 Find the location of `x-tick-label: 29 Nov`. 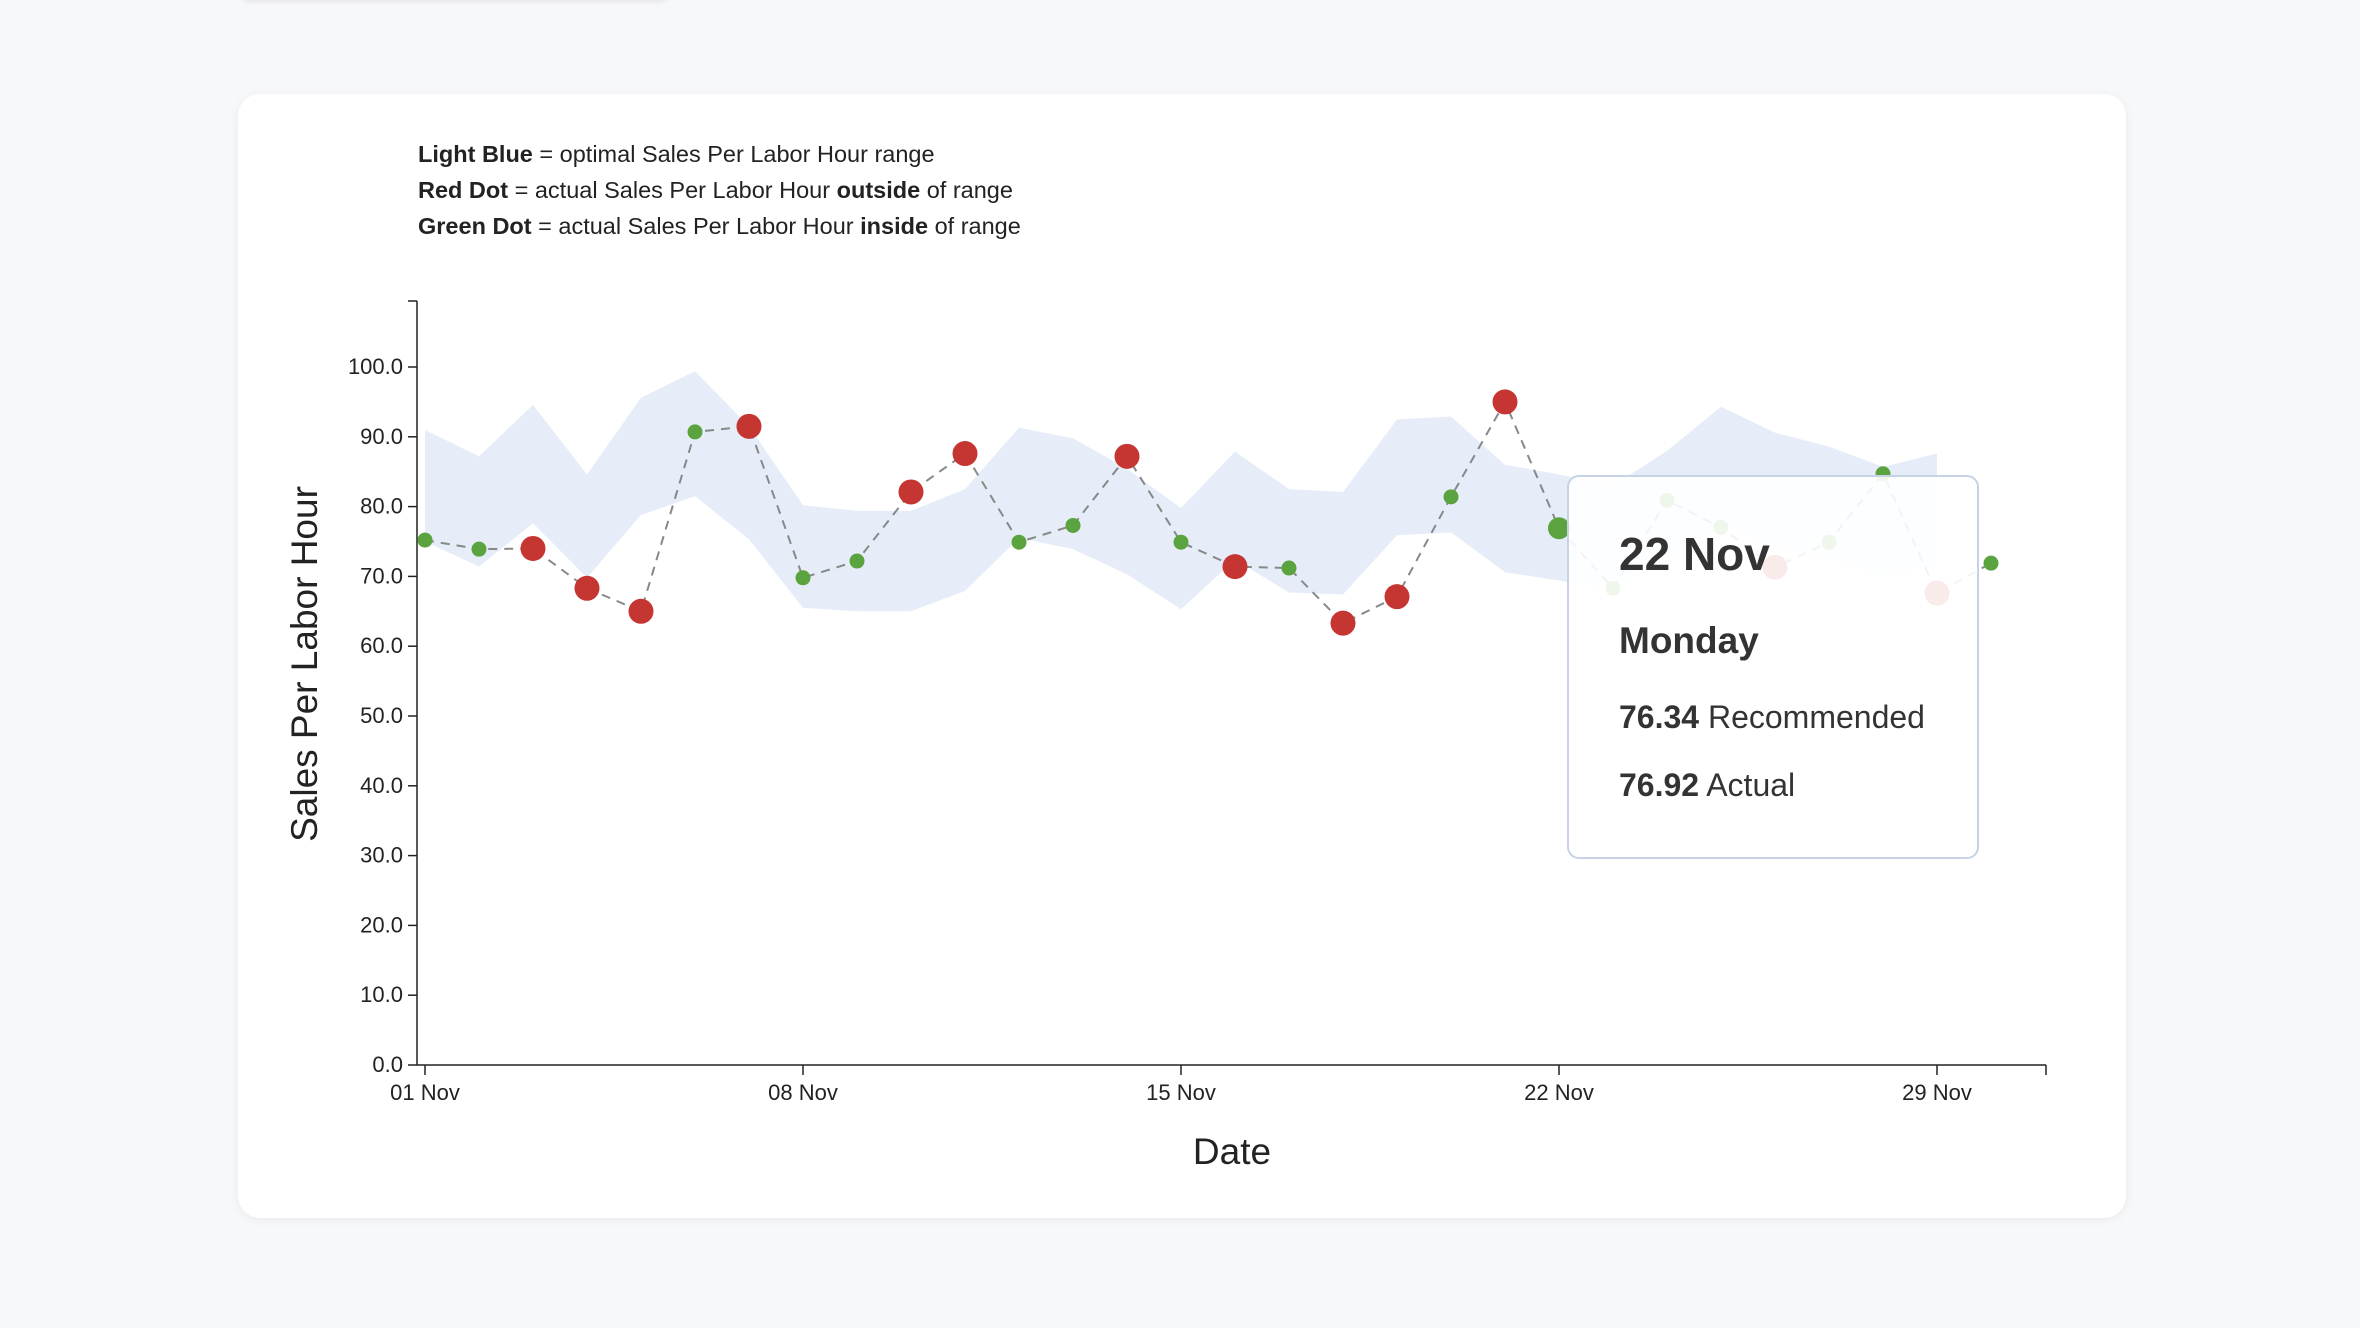

x-tick-label: 29 Nov is located at coordinates (1937, 1092).